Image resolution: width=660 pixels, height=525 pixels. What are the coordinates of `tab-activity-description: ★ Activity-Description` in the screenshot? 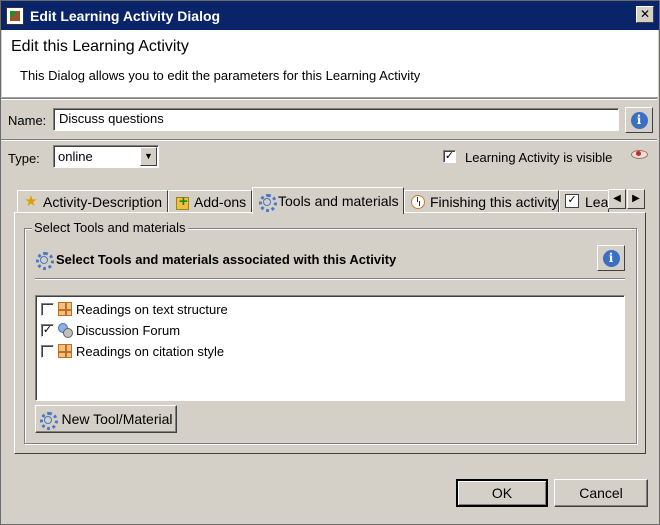 It's located at (92, 201).